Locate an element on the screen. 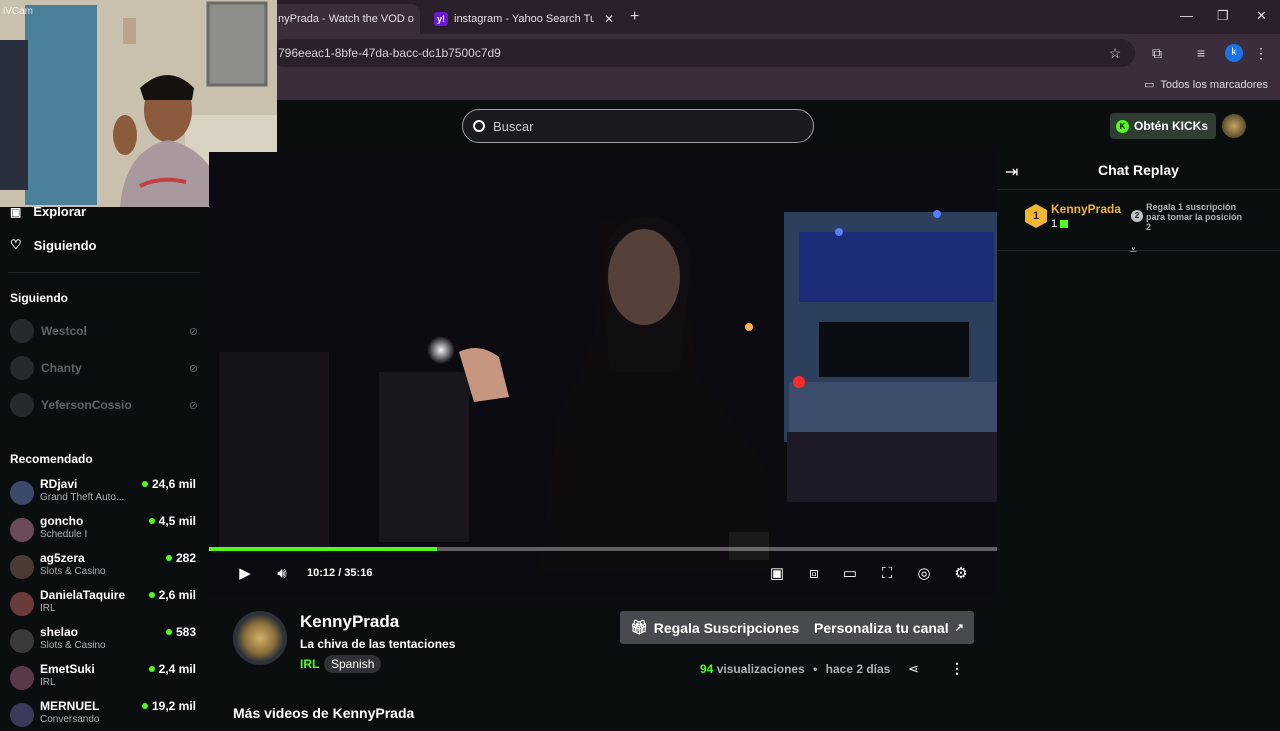  channel-name: KennyPrada is located at coordinates (349, 622).